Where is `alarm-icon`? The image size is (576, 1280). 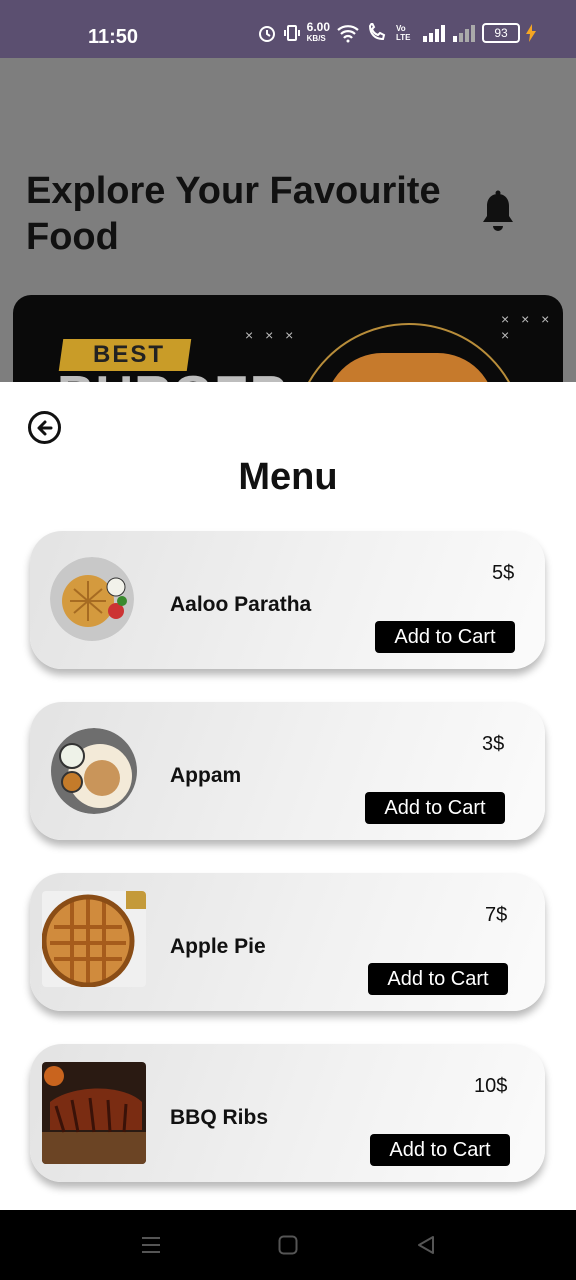 alarm-icon is located at coordinates (266, 34).